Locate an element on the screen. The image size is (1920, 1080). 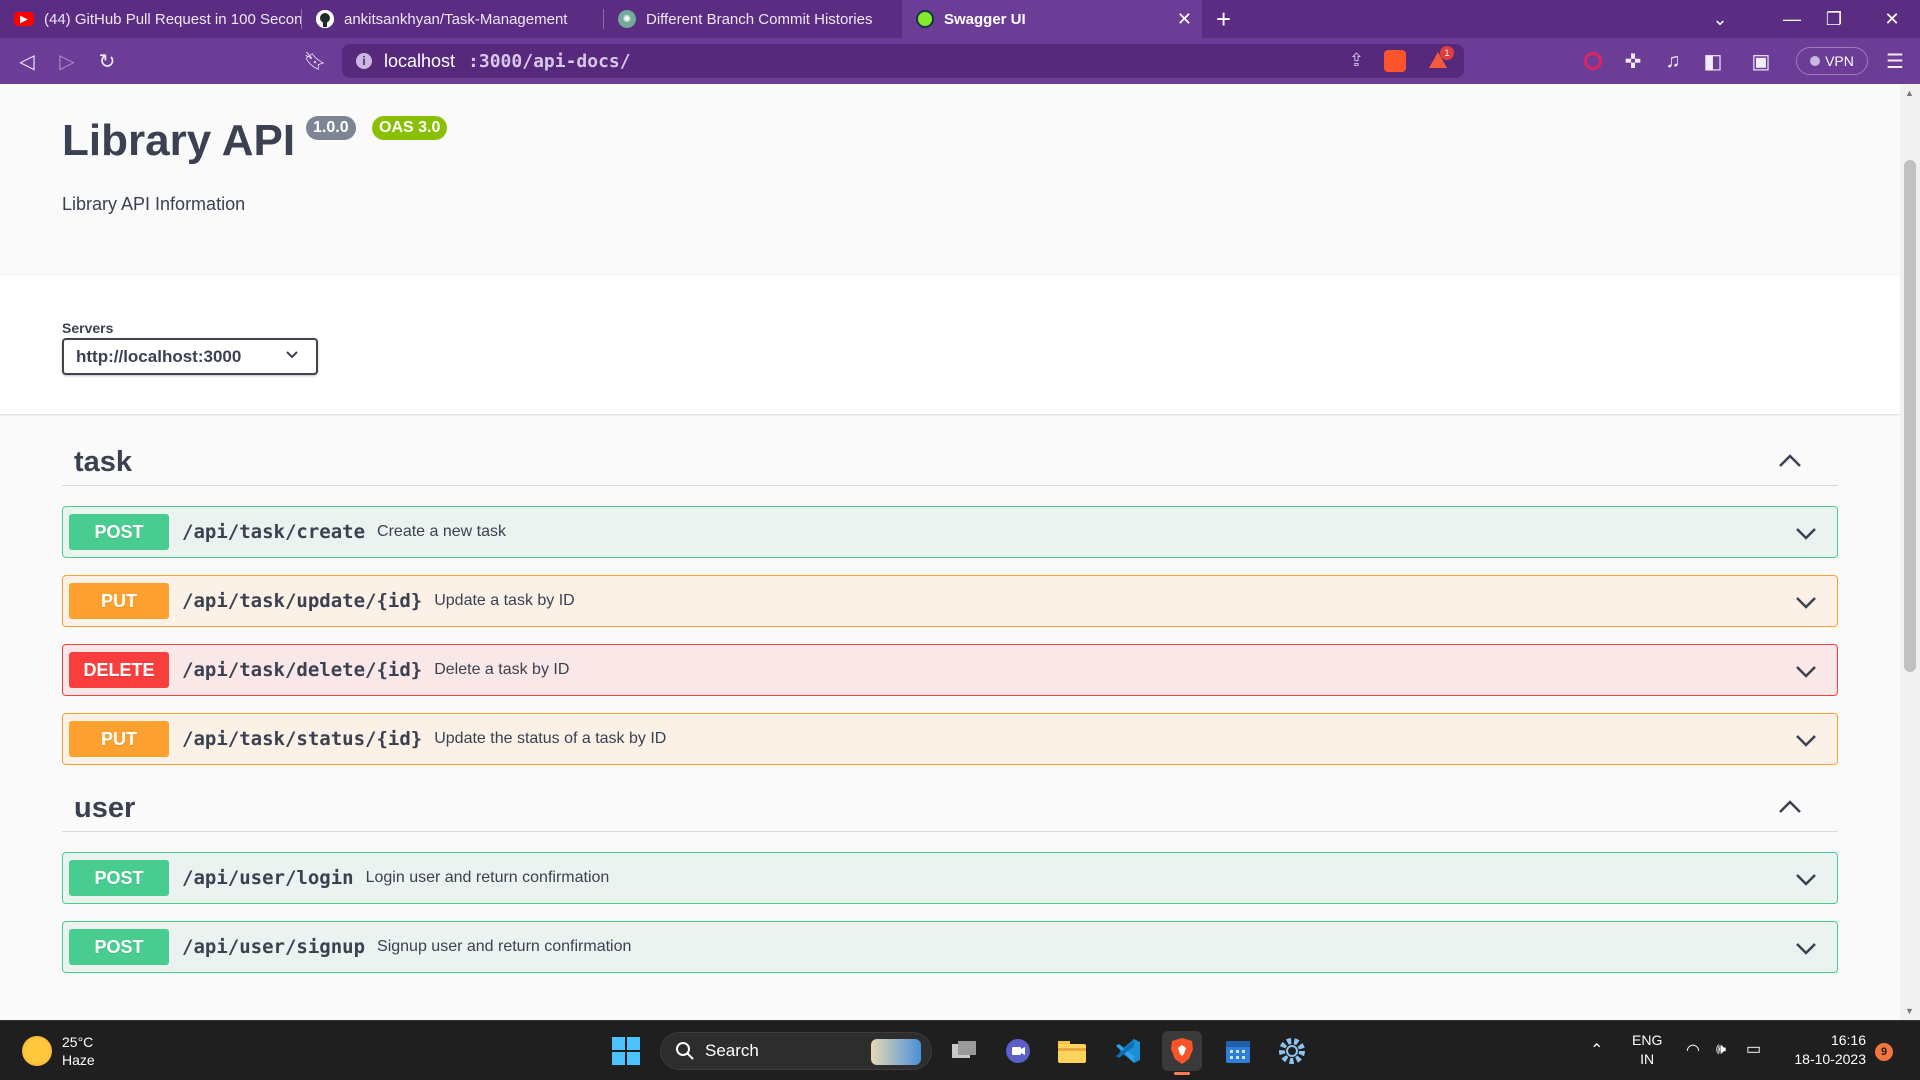
weather-desc: Haze is located at coordinates (78, 1060).